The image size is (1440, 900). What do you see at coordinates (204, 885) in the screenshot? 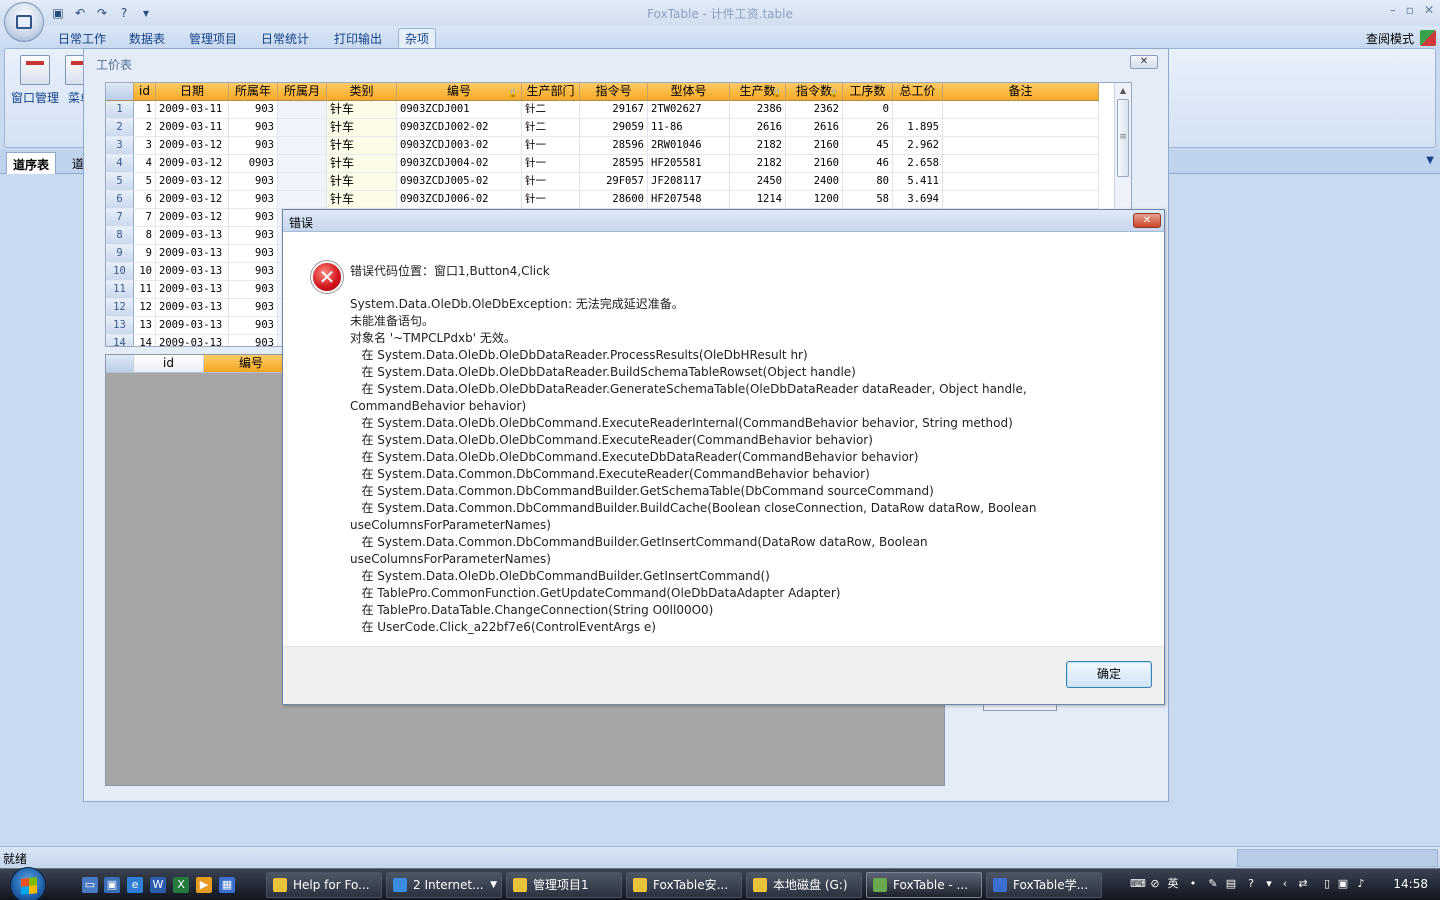
I see `media-player-icon: ▶` at bounding box center [204, 885].